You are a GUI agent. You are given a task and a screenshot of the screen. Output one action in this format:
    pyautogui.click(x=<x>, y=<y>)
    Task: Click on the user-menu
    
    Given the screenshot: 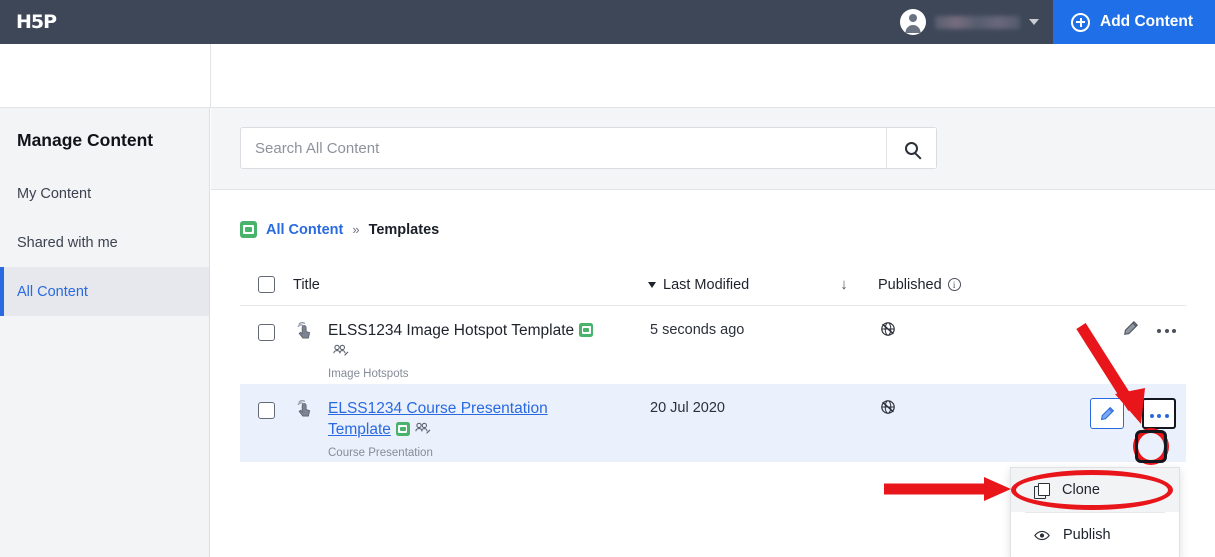 What is the action you would take?
    pyautogui.click(x=976, y=22)
    